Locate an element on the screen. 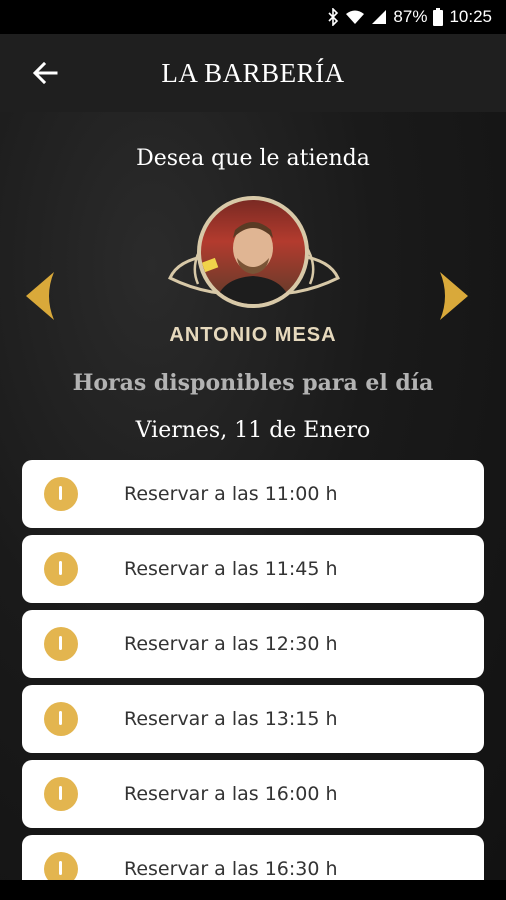  time-slot-label: Reservar a las 16:30 h is located at coordinates (231, 869).